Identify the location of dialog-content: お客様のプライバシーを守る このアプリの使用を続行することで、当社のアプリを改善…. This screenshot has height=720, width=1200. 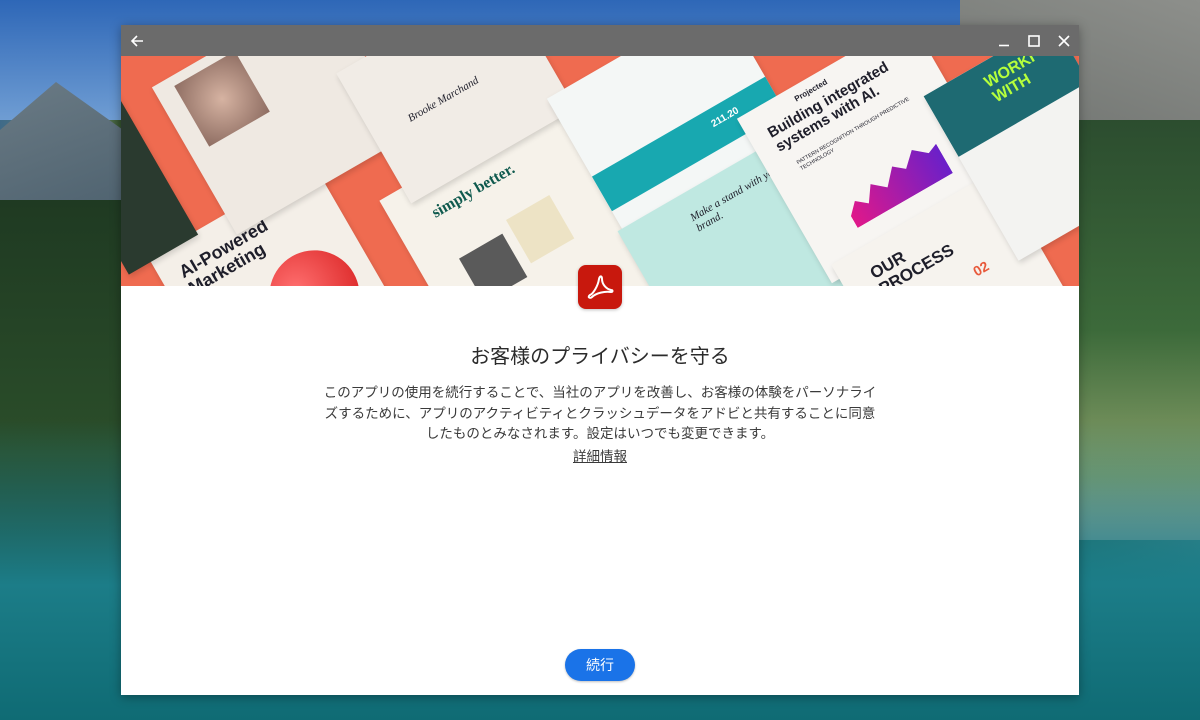
(600, 402).